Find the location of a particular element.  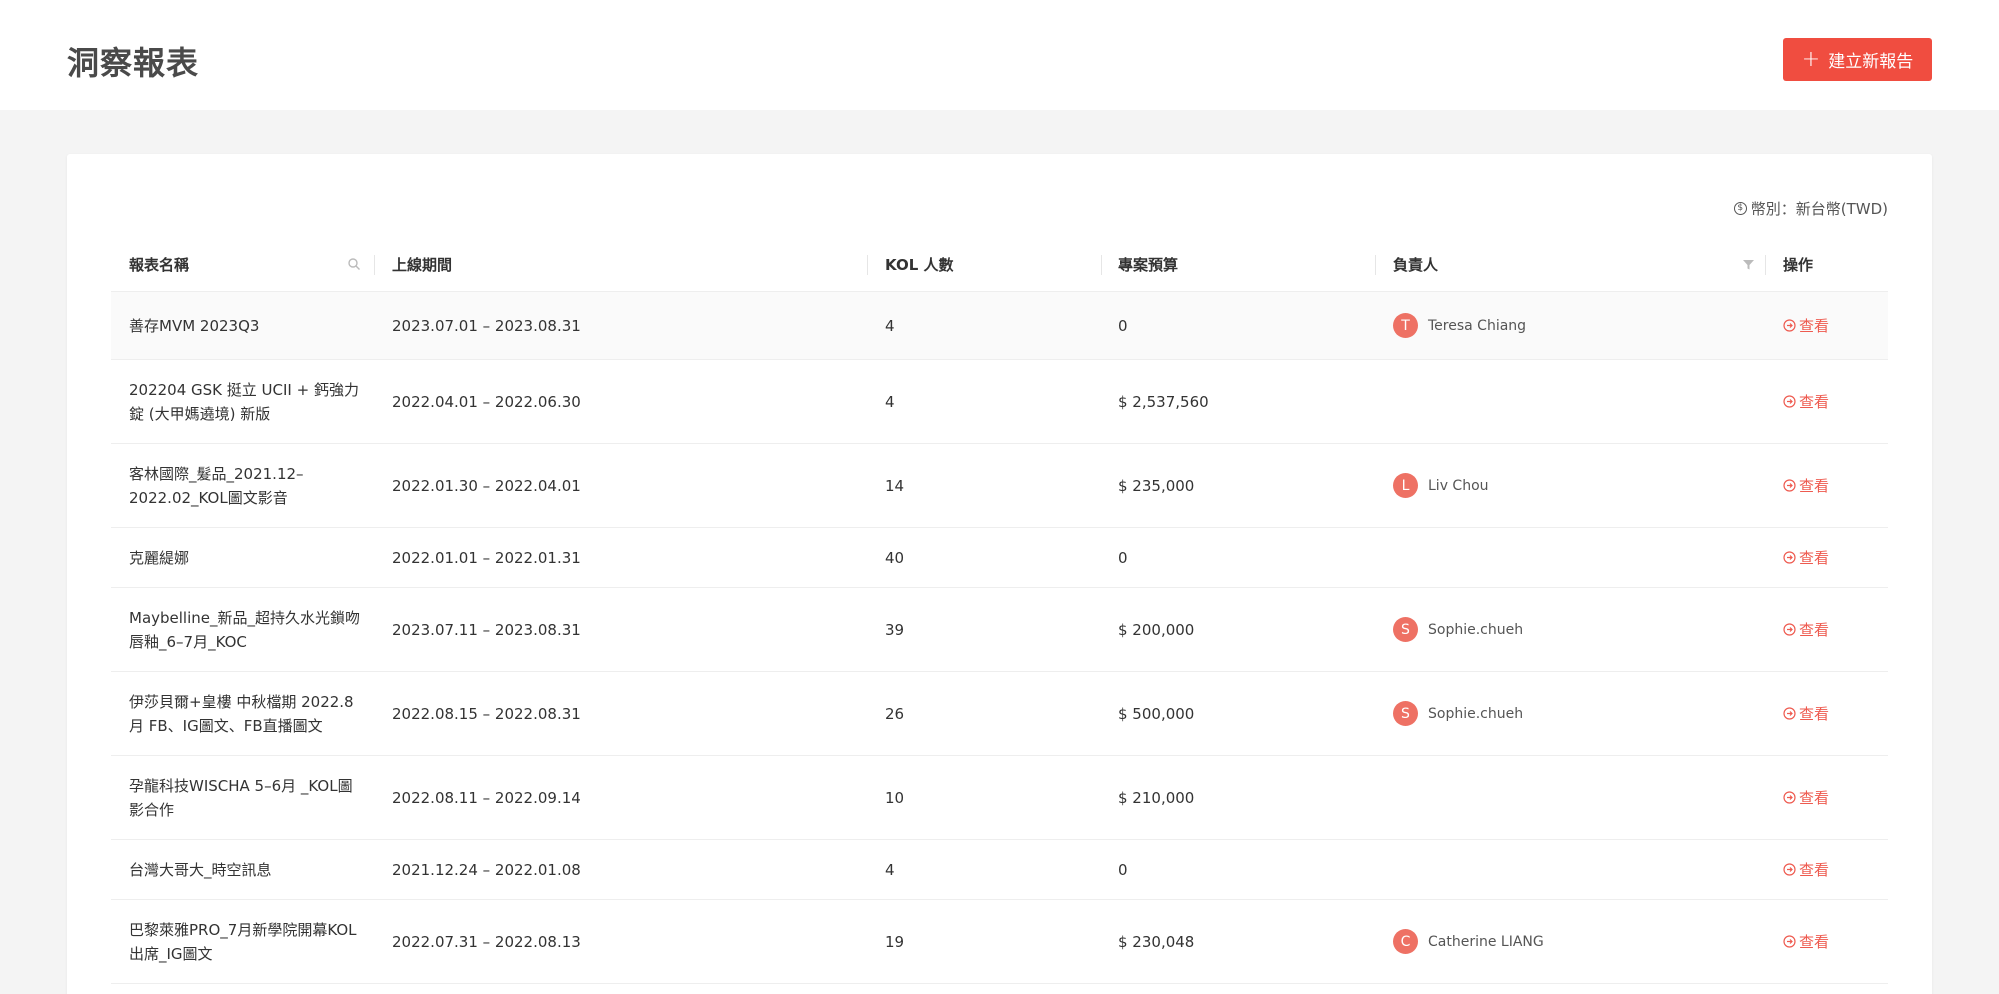

report-name: 克麗緹娜 is located at coordinates (246, 557).